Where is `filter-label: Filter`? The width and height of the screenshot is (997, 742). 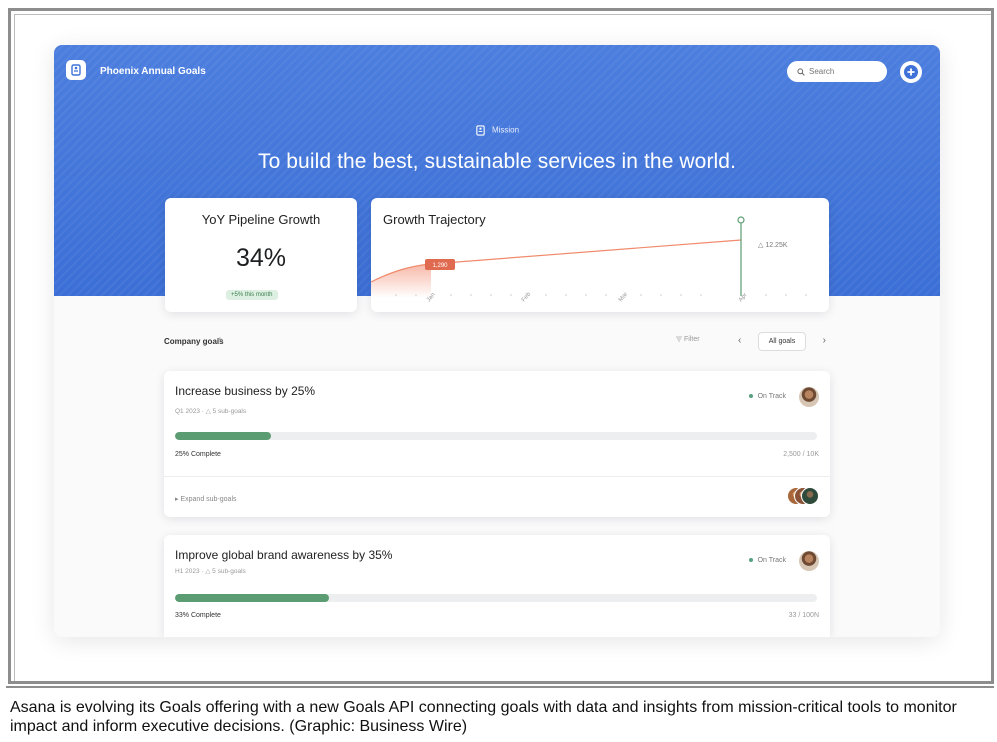 filter-label: Filter is located at coordinates (692, 339).